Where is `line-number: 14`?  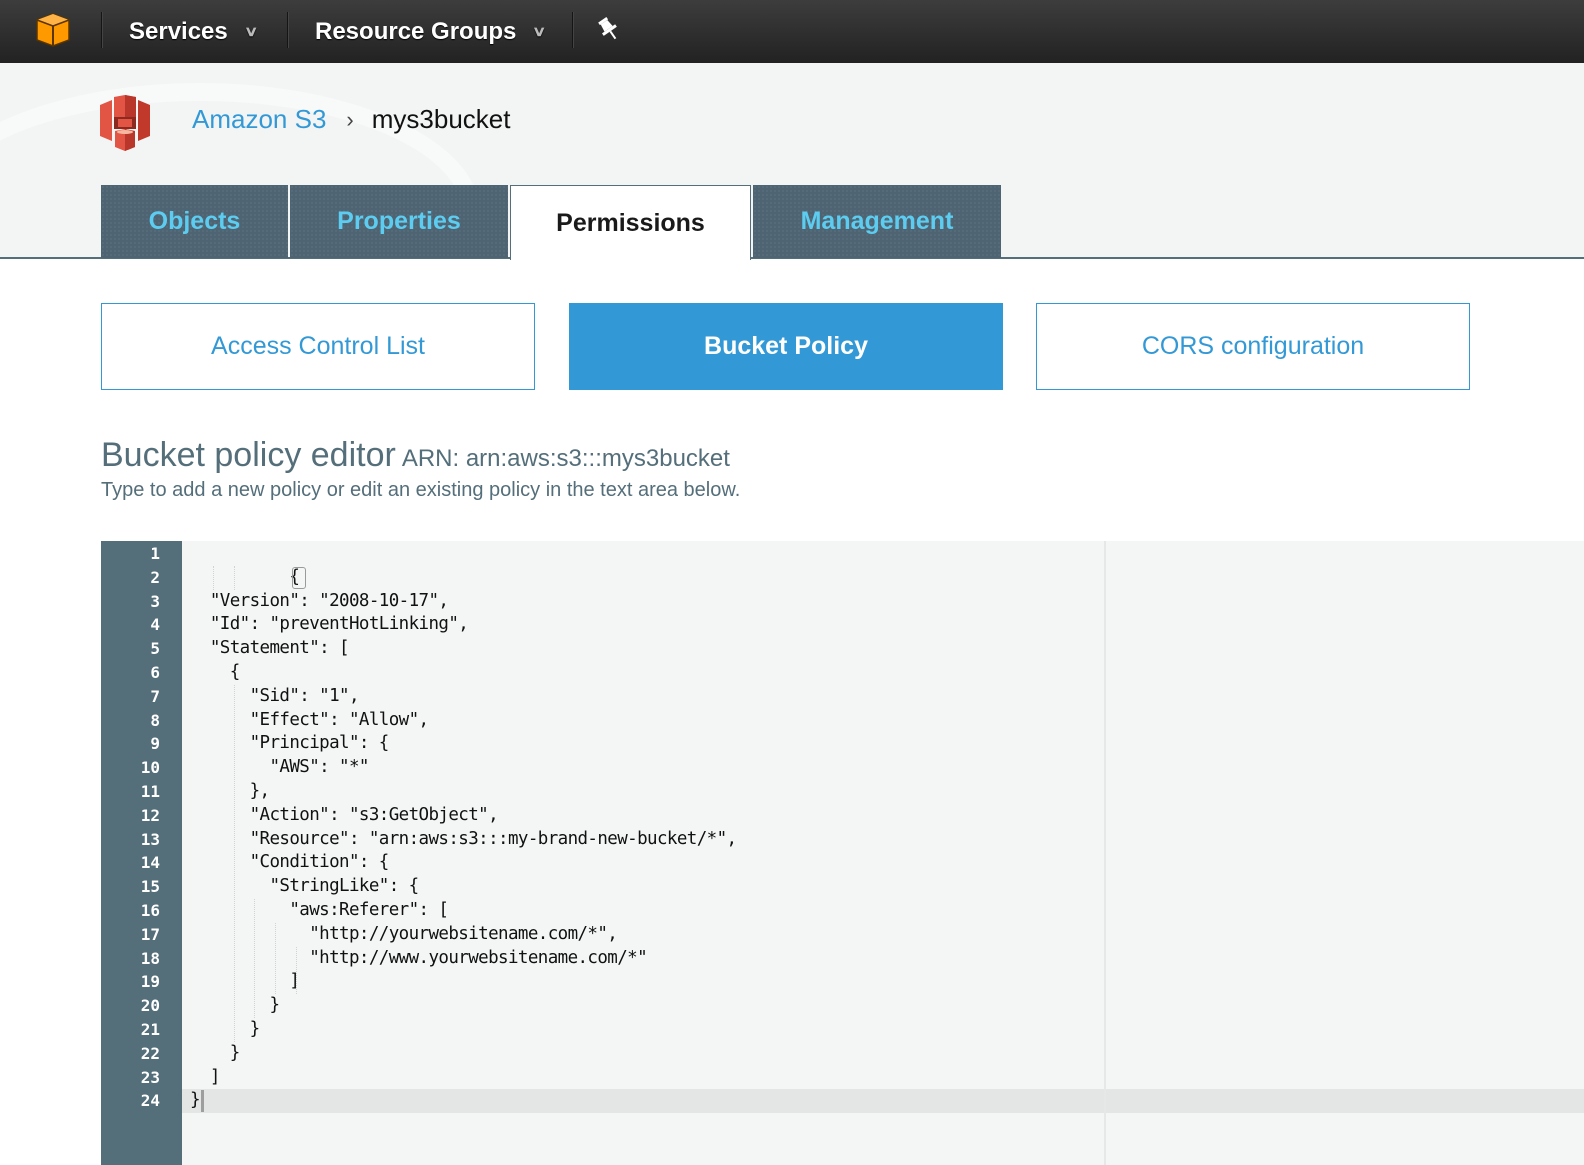
line-number: 14 is located at coordinates (150, 863).